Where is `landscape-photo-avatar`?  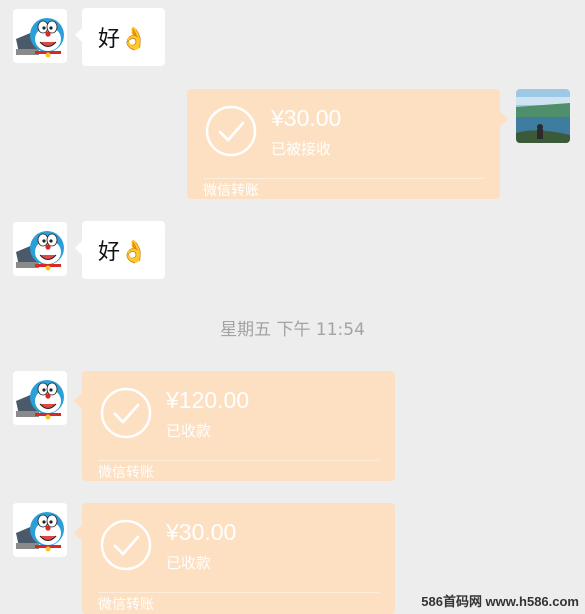
landscape-photo-avatar is located at coordinates (543, 116).